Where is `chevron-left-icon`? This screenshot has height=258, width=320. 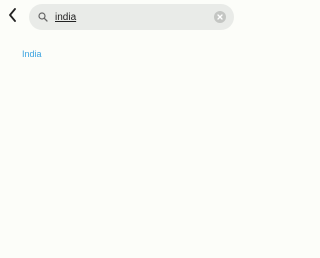
chevron-left-icon is located at coordinates (12, 17).